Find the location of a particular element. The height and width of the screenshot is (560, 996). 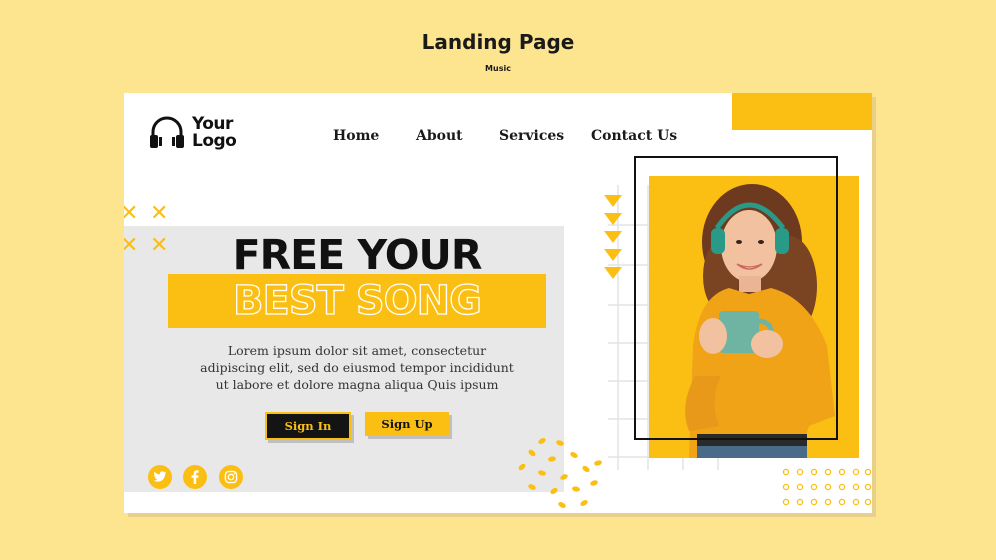

facebook-button is located at coordinates (195, 477).